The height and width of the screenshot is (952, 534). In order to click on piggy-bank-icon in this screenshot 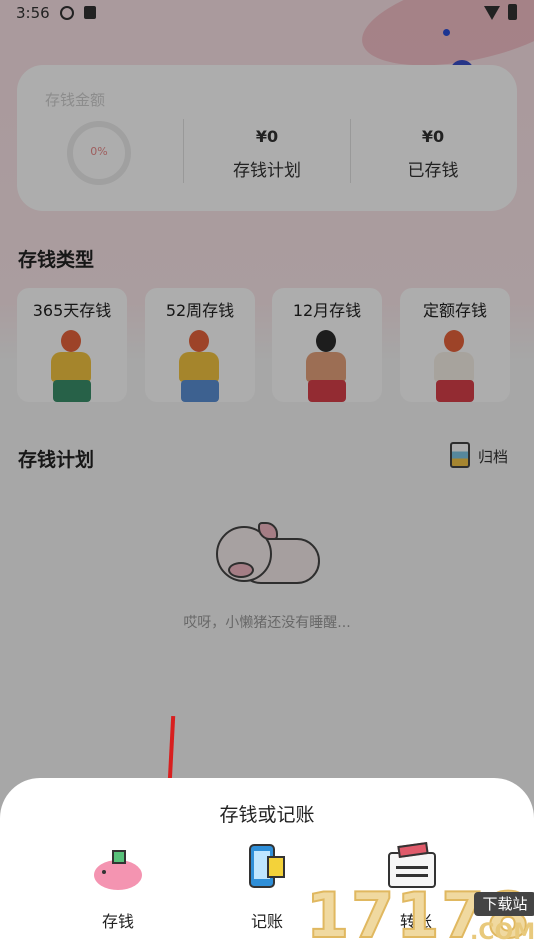, I will do `click(119, 870)`.